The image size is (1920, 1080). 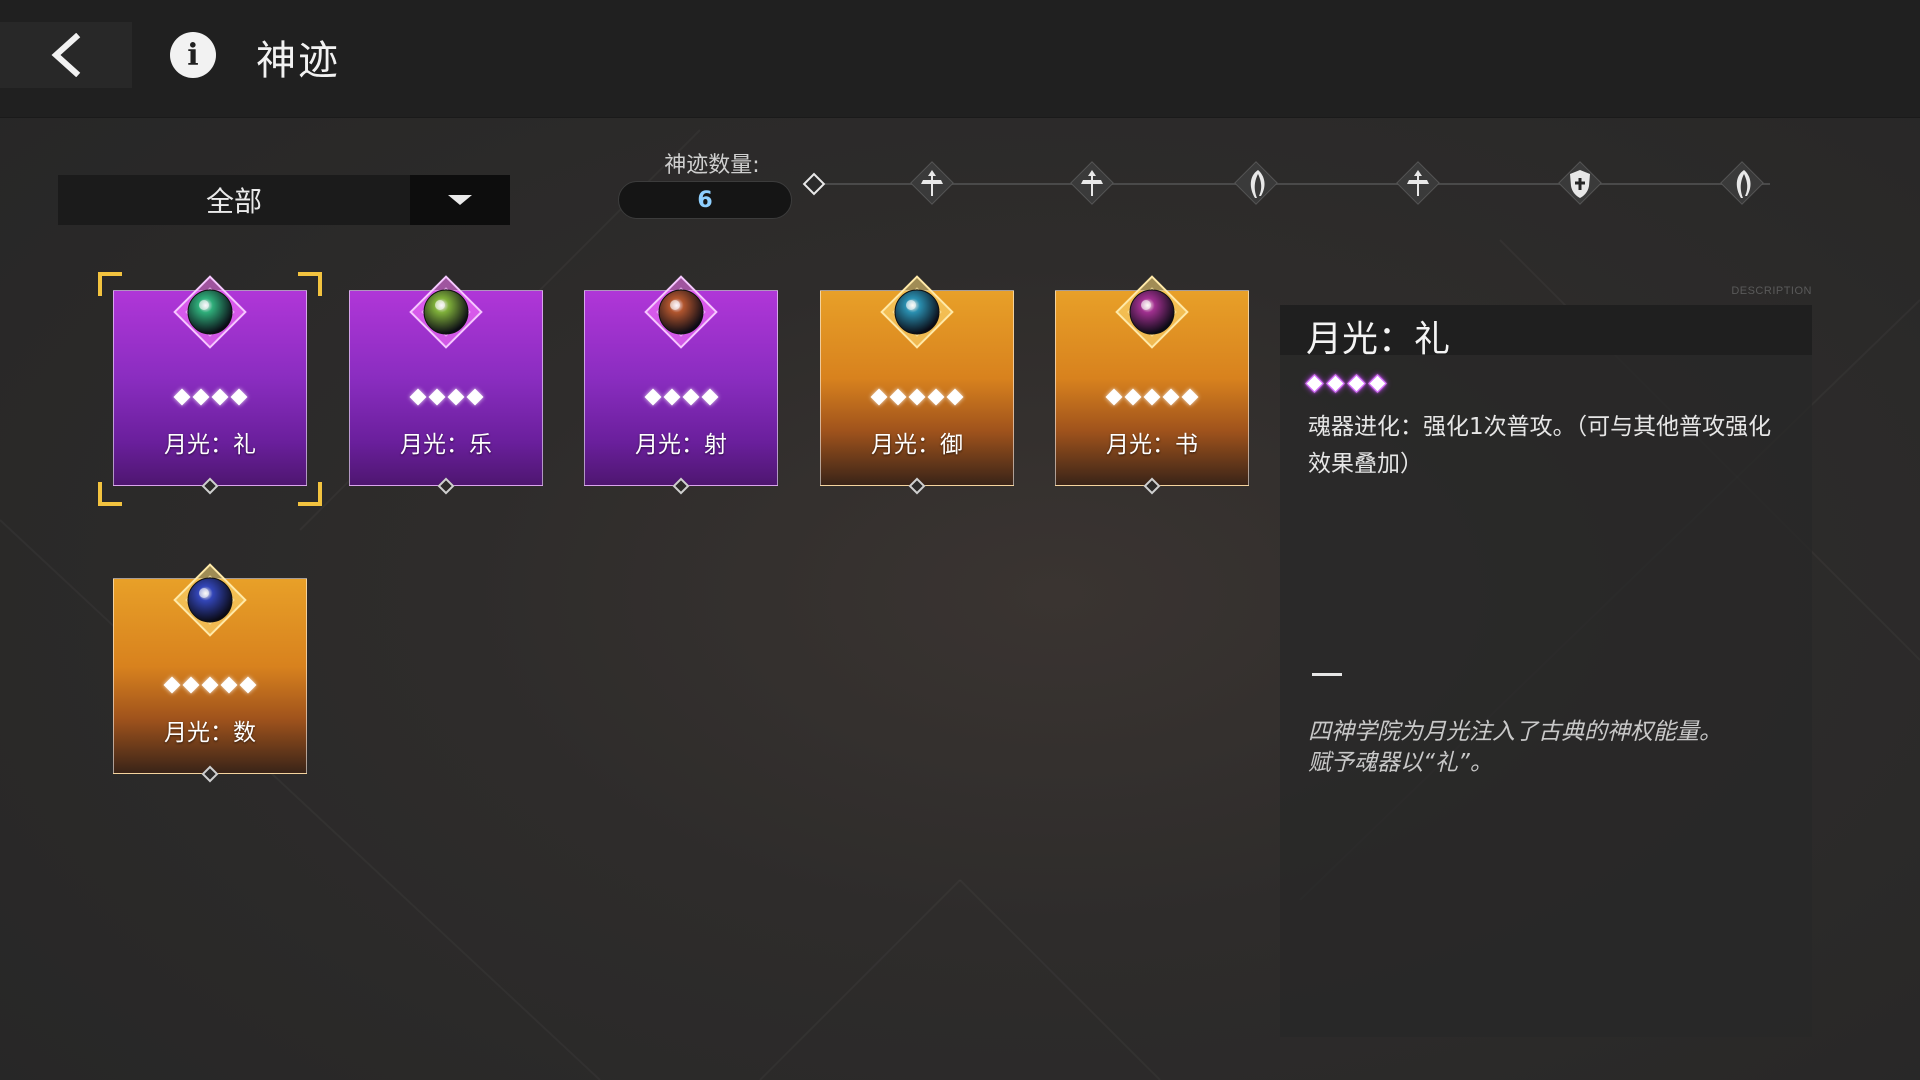 What do you see at coordinates (705, 200) in the screenshot?
I see `count-value: 6` at bounding box center [705, 200].